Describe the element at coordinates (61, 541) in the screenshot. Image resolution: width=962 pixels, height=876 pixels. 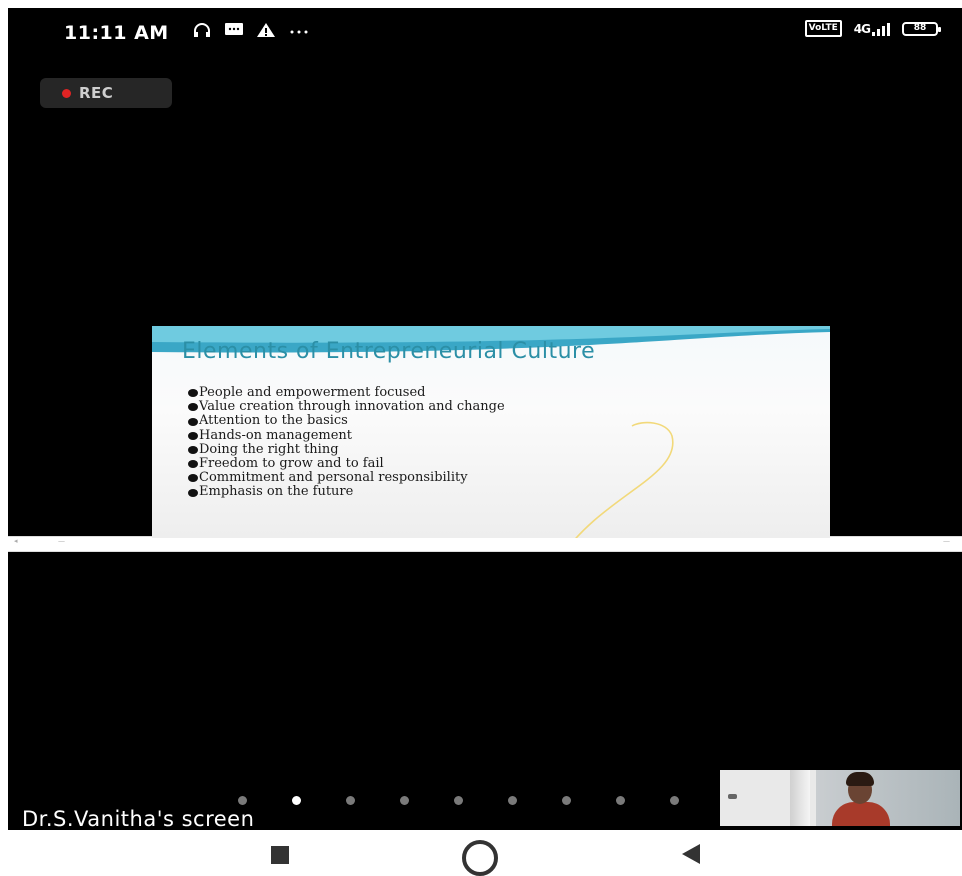
I see `strip-tab-indicator: —` at that location.